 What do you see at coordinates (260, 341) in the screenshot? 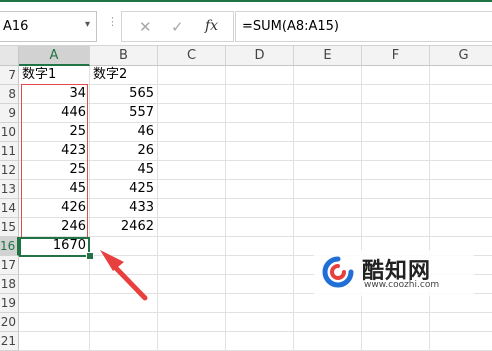
I see `cell-d21` at bounding box center [260, 341].